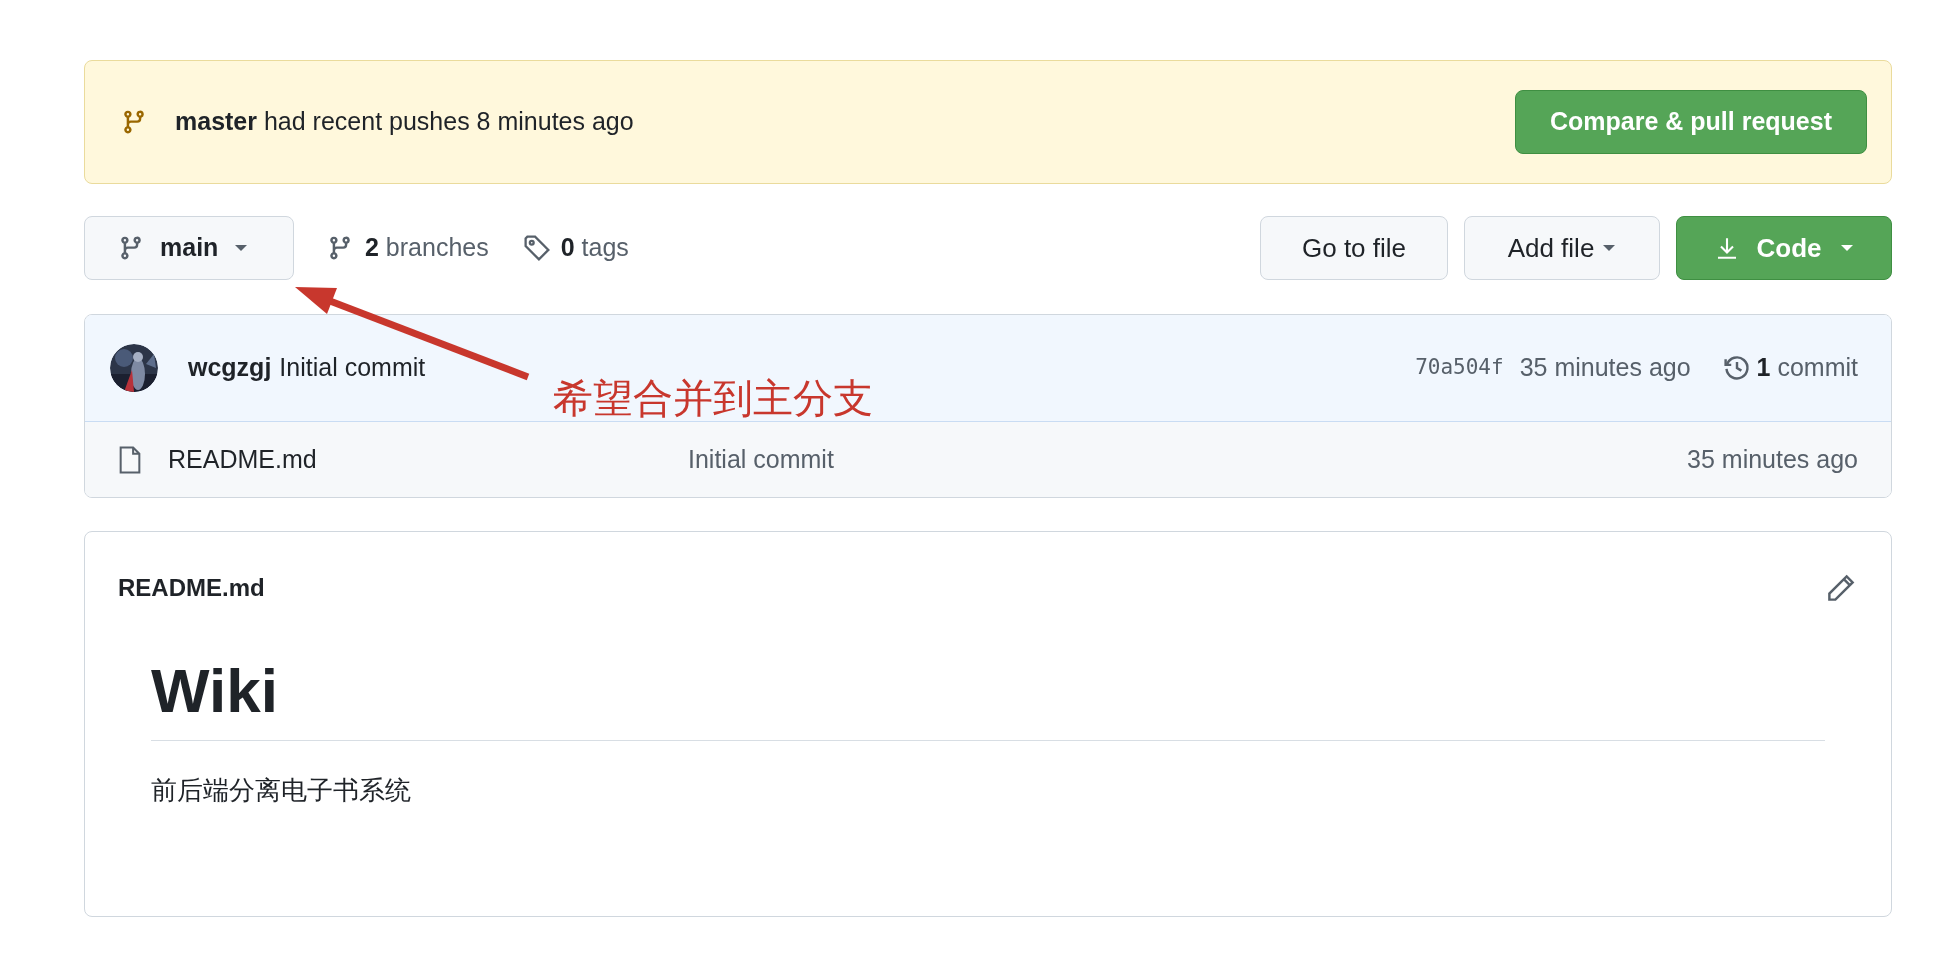  What do you see at coordinates (189, 248) in the screenshot?
I see `branch-select-button: main` at bounding box center [189, 248].